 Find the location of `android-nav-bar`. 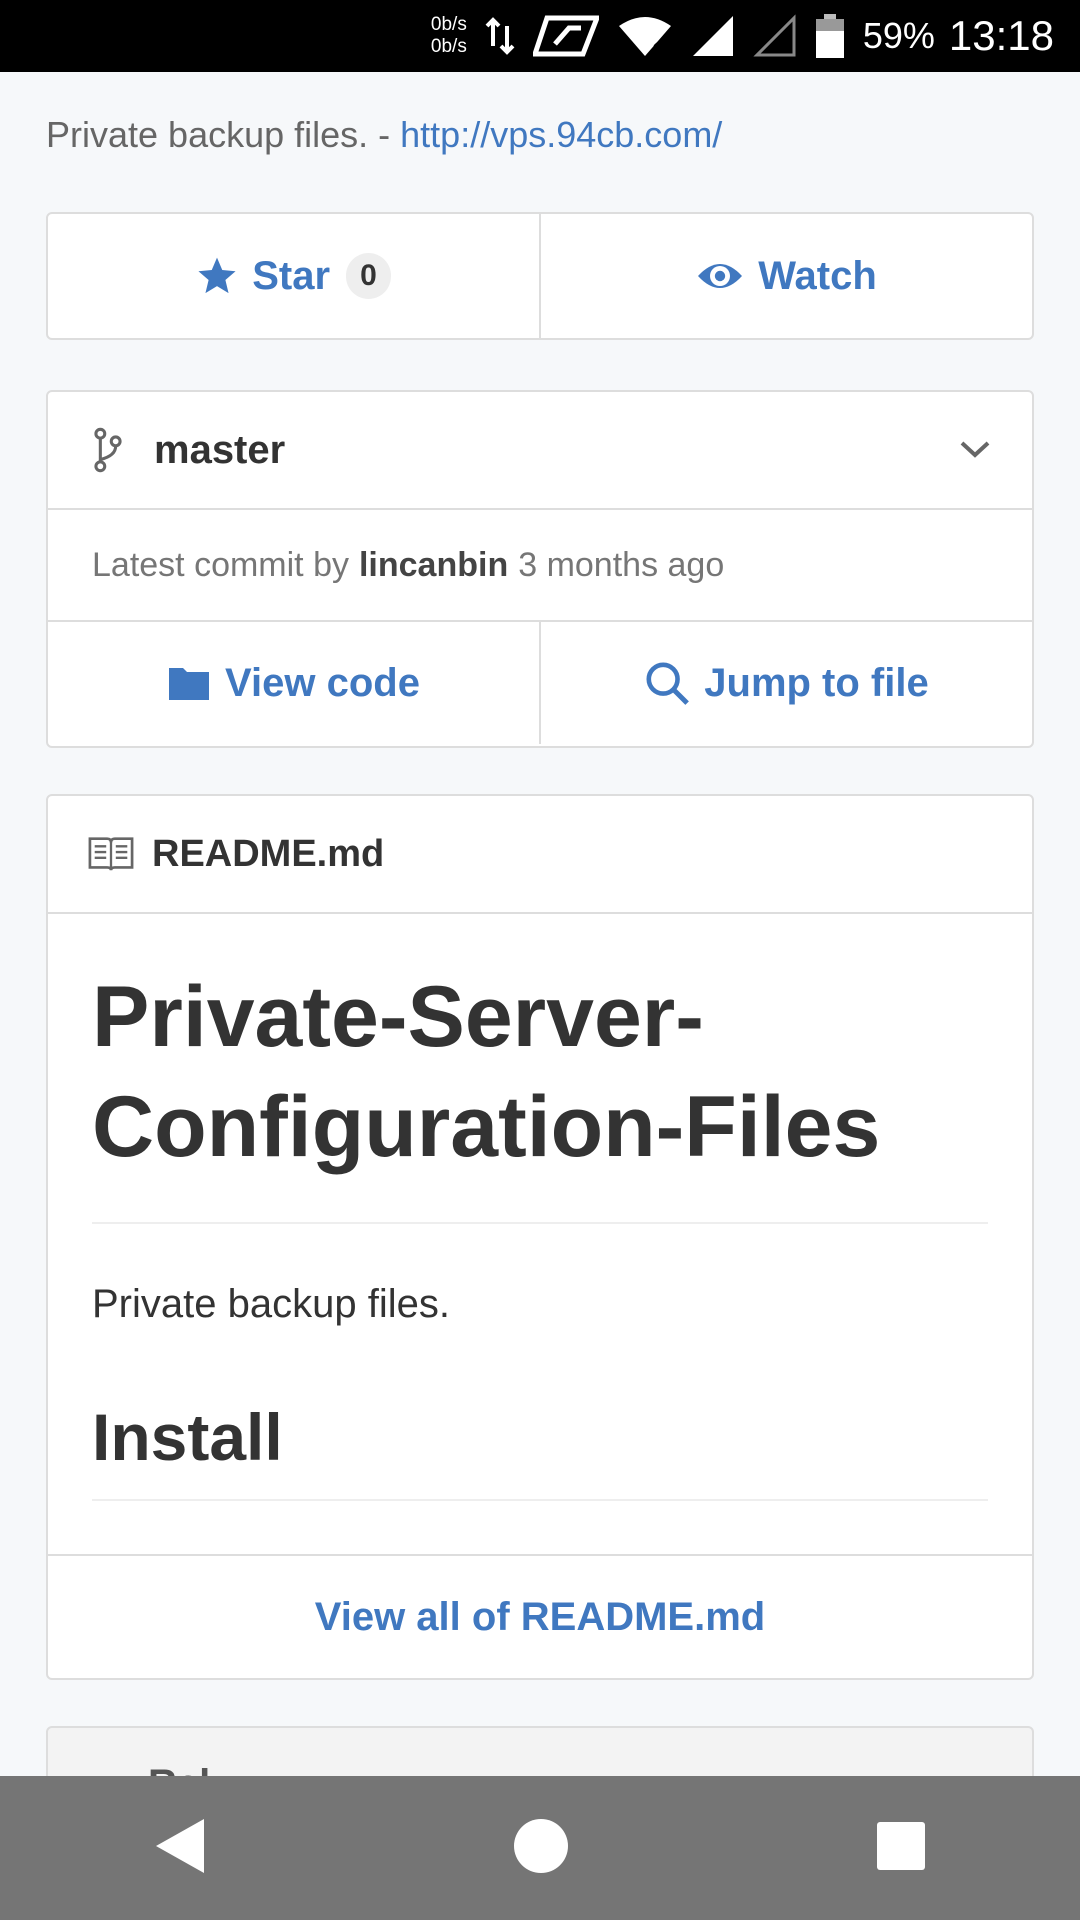

android-nav-bar is located at coordinates (540, 1848).